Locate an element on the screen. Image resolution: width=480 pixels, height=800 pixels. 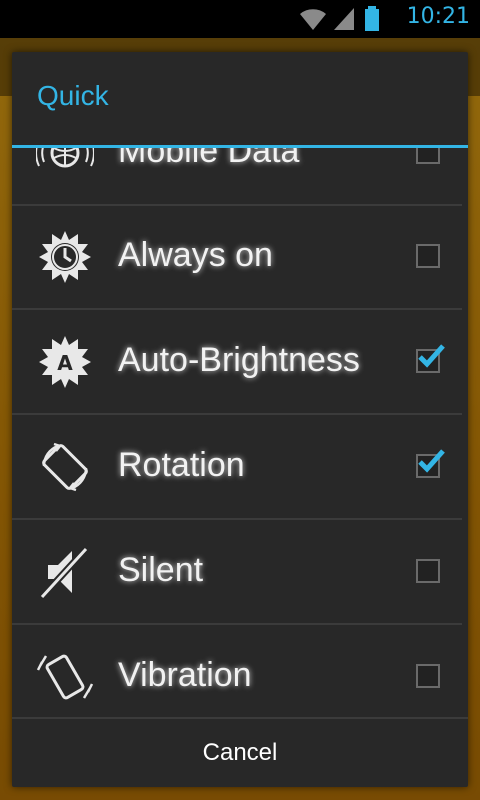
vibration-checkbox is located at coordinates (428, 676).